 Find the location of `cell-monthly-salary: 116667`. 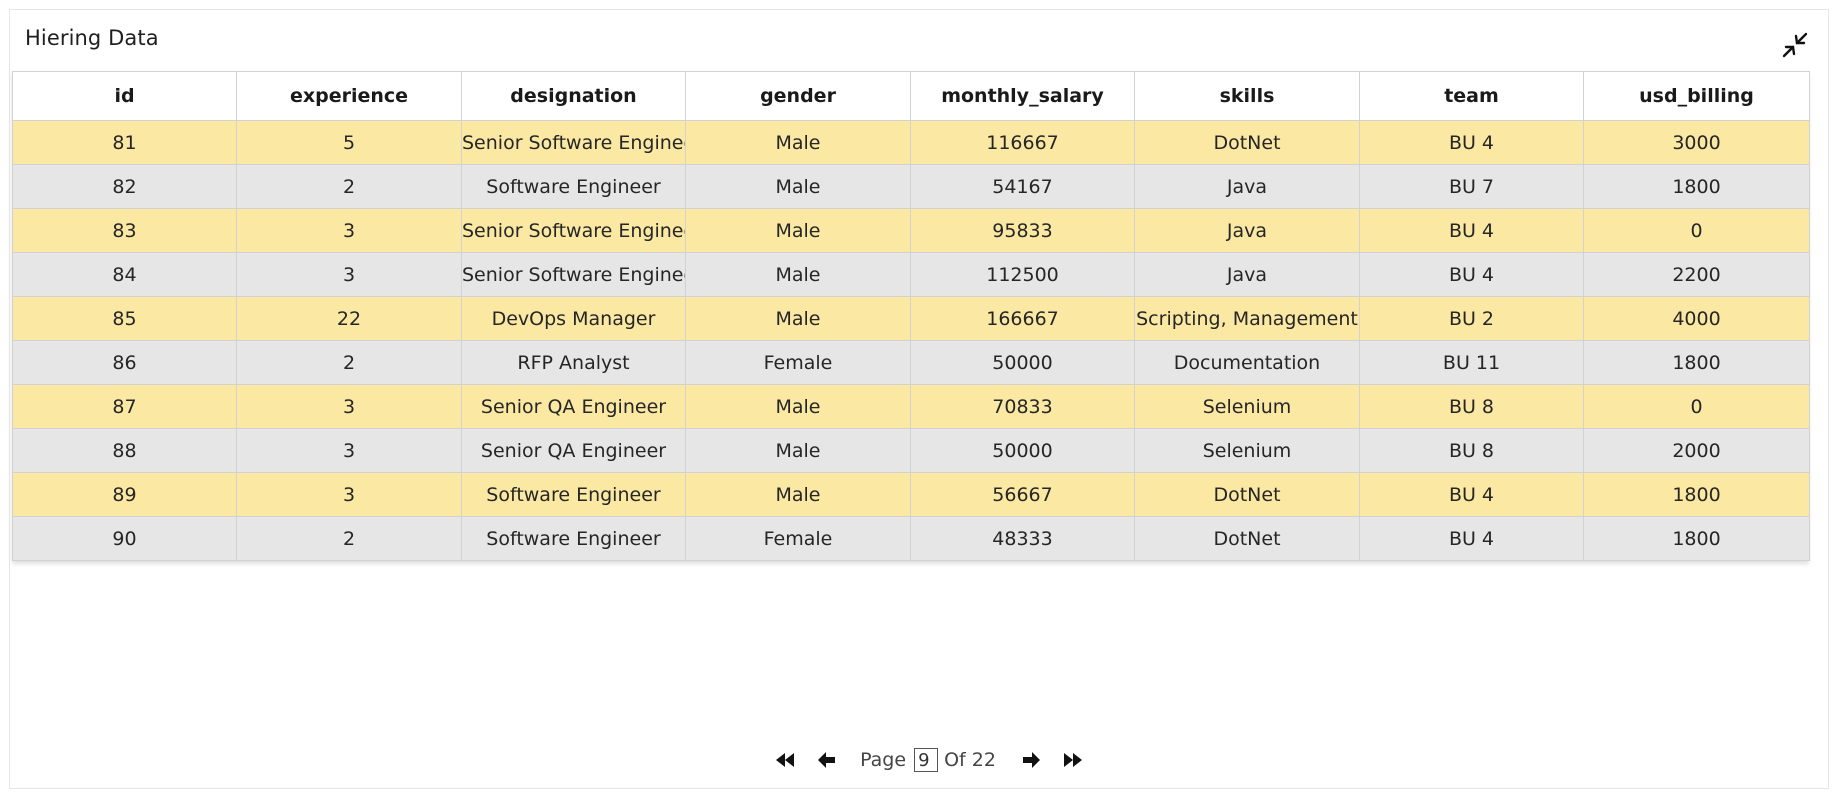

cell-monthly-salary: 116667 is located at coordinates (1022, 142).